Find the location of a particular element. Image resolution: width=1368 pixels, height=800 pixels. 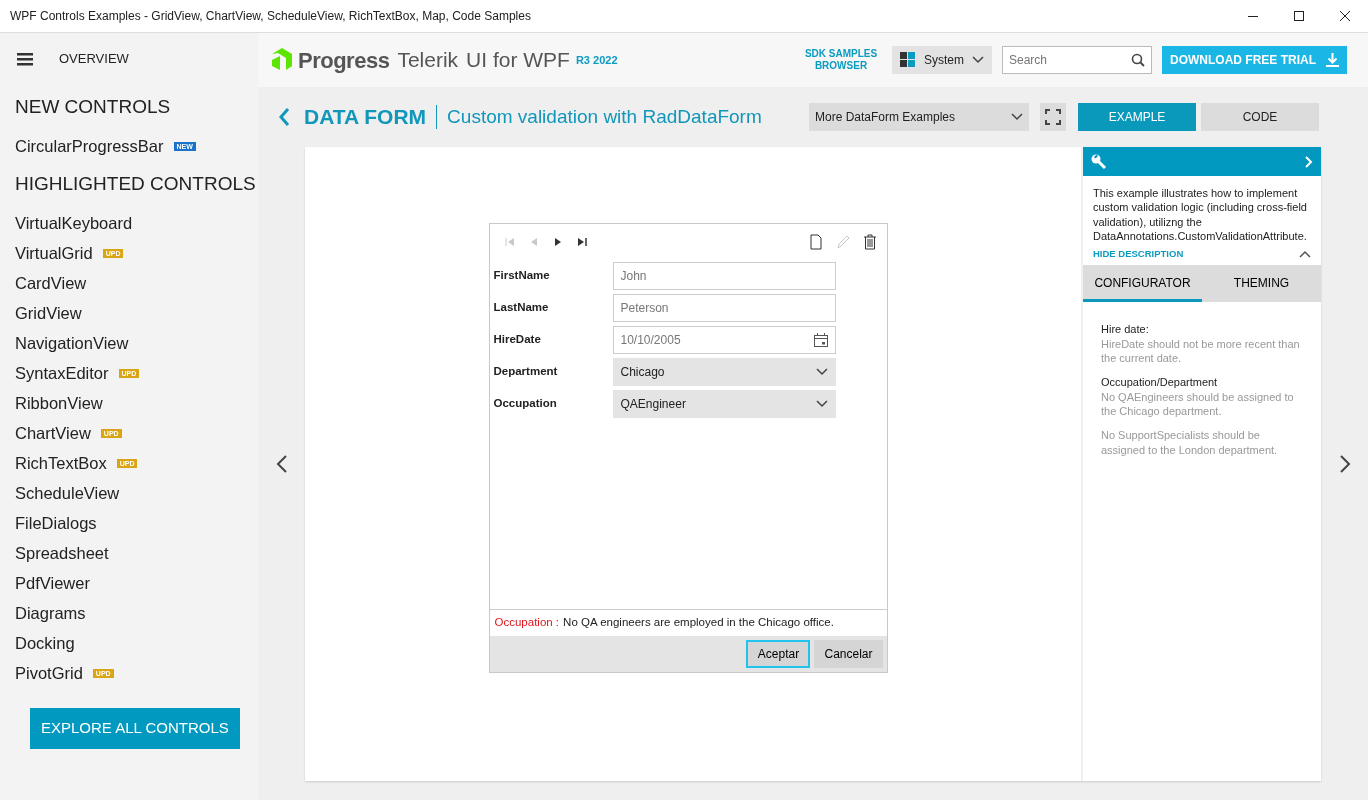

last-record-icon is located at coordinates (581, 242).